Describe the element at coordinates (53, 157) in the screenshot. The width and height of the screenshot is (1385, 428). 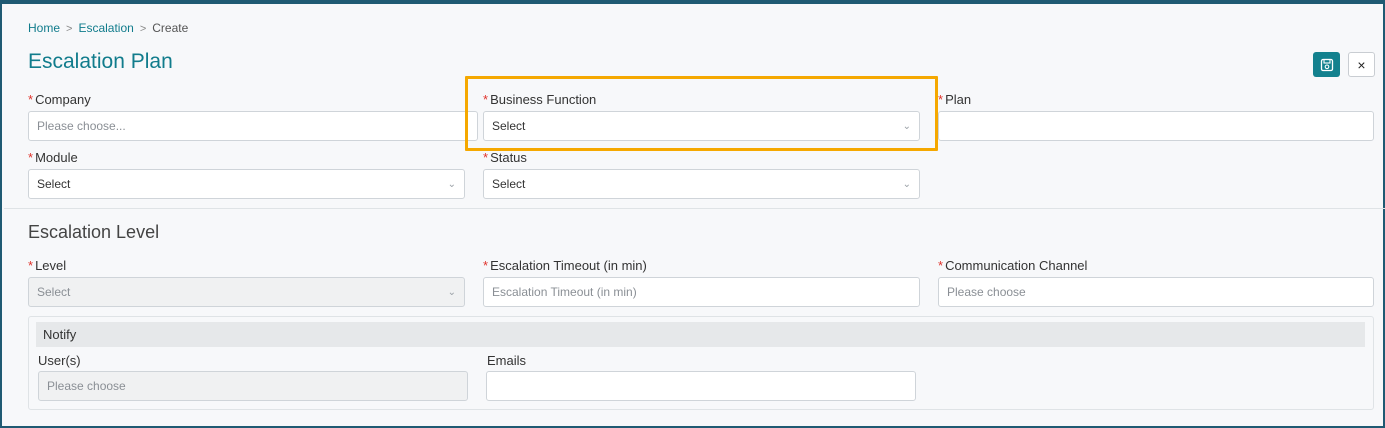
I see `module-label: * Module` at that location.